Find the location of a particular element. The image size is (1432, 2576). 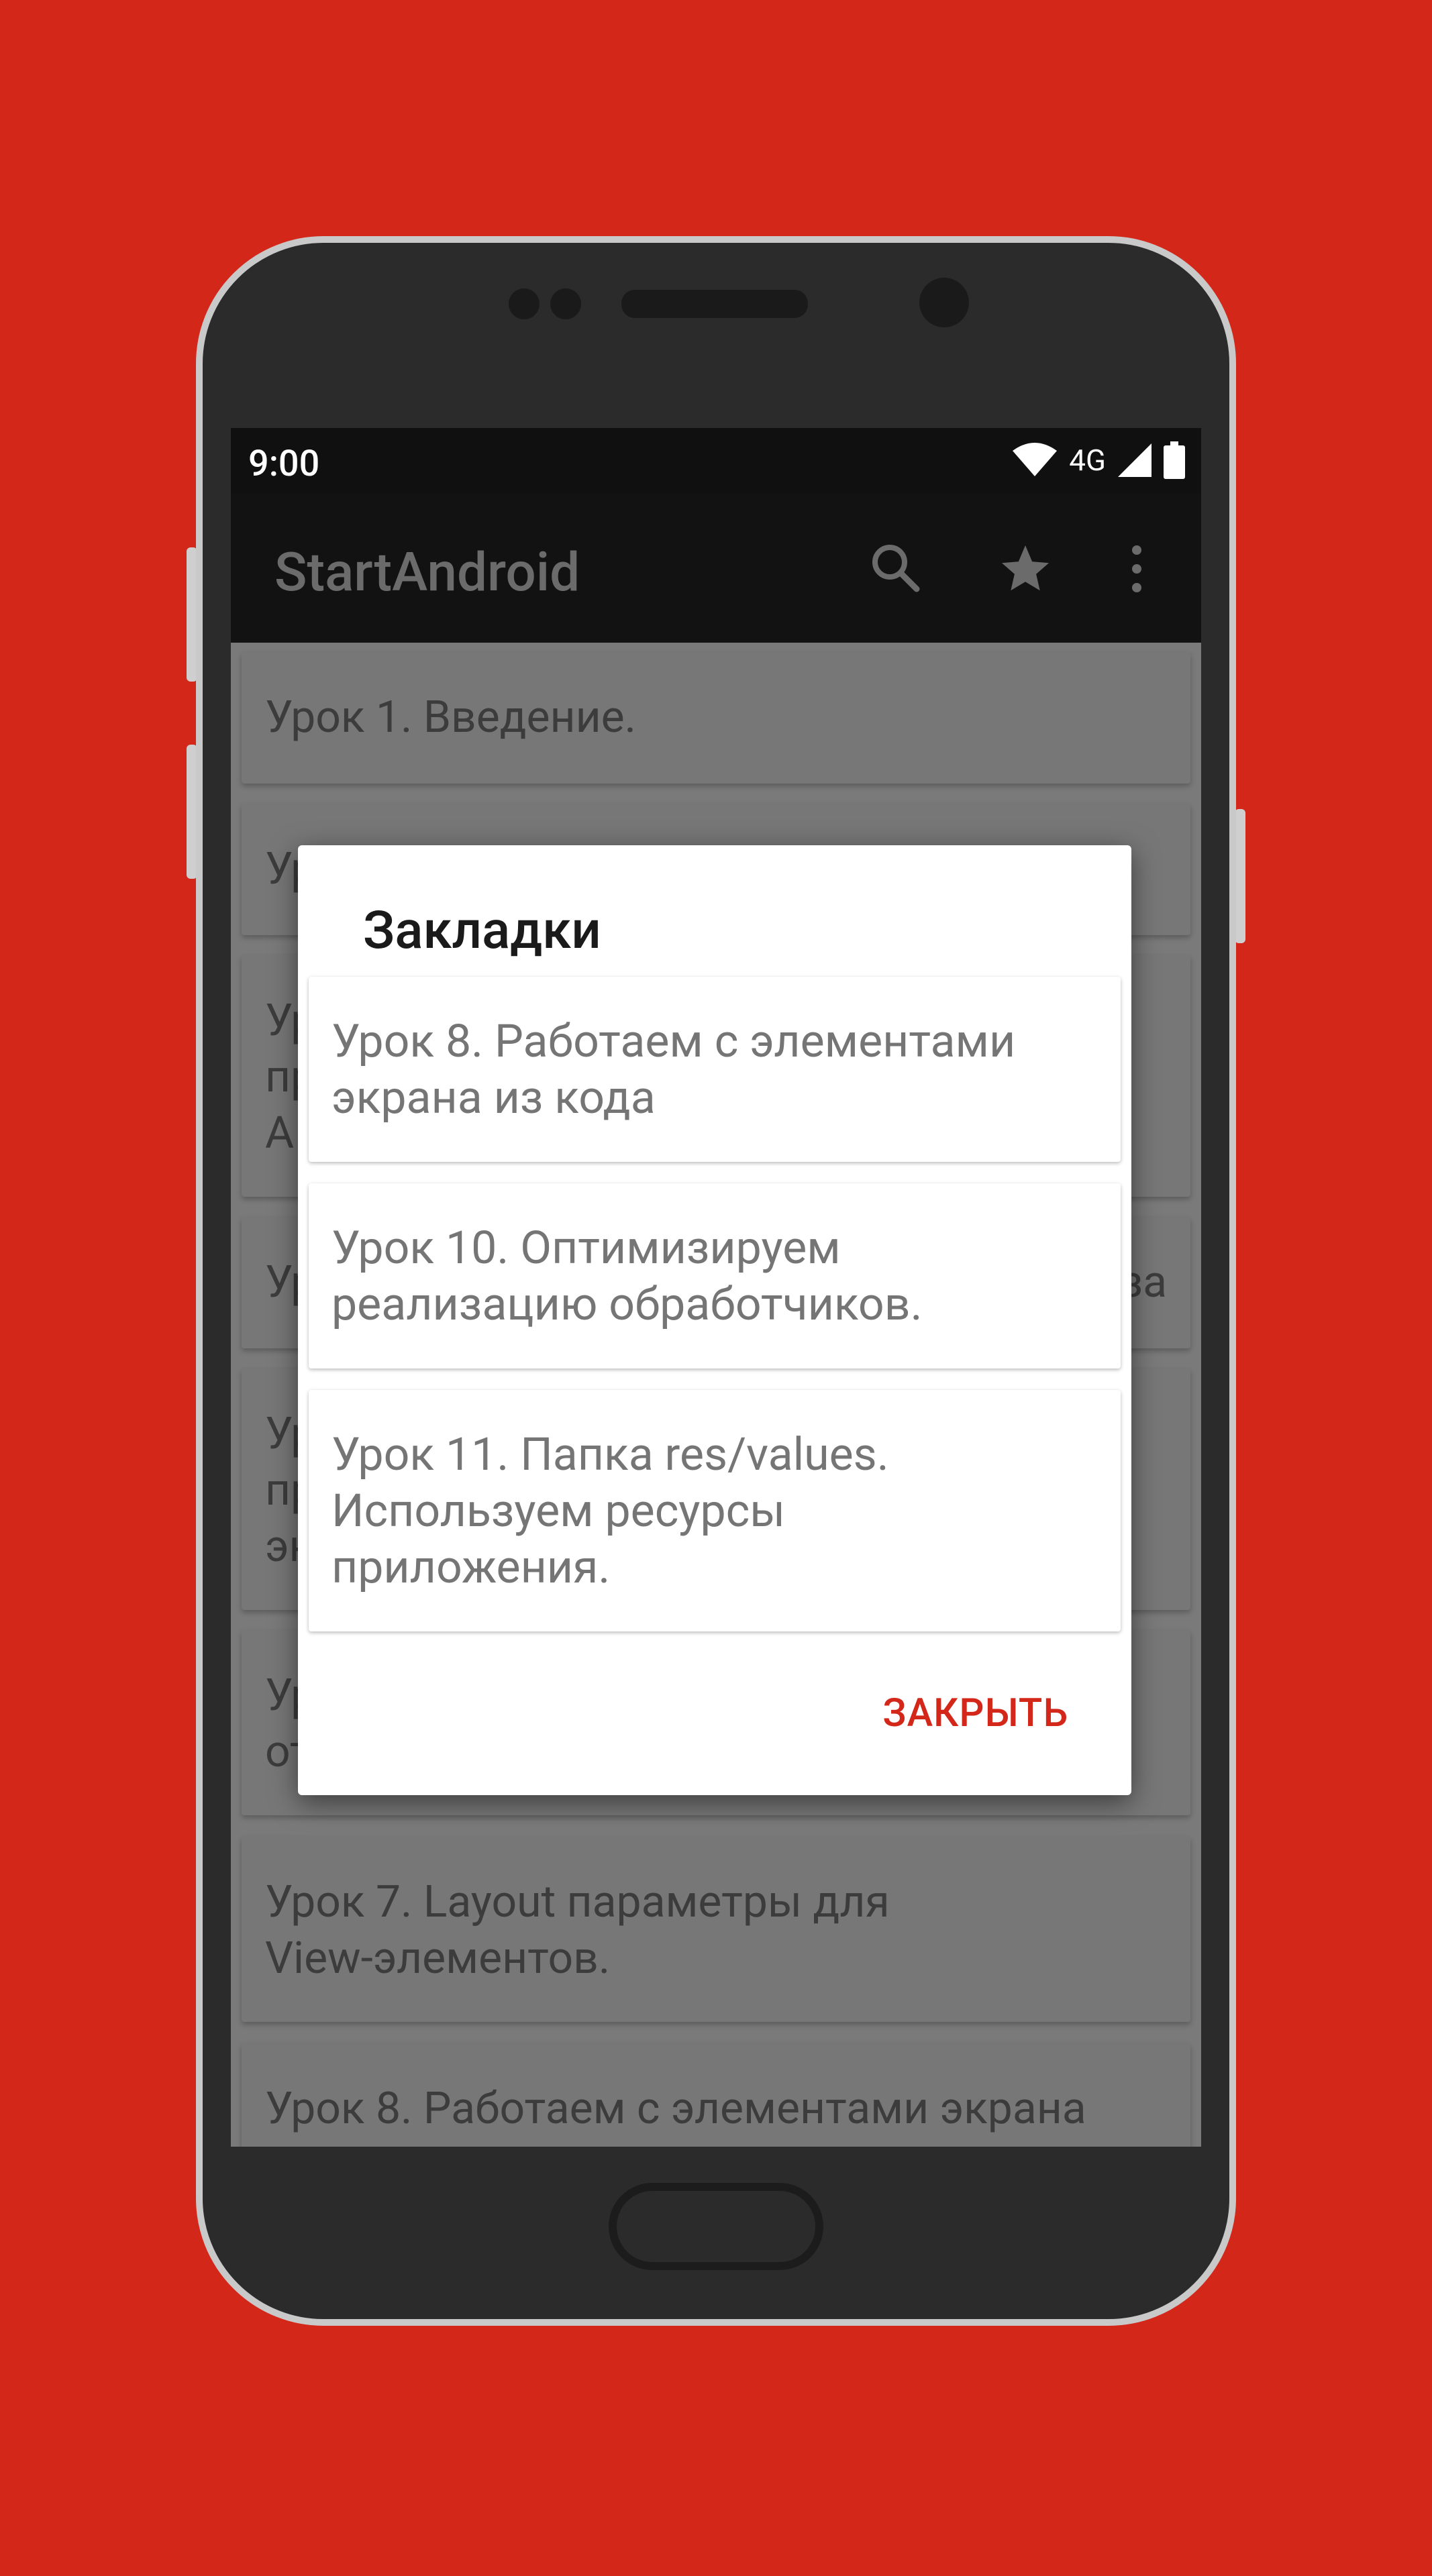

status-bar: 9:00 4G is located at coordinates (716, 461).